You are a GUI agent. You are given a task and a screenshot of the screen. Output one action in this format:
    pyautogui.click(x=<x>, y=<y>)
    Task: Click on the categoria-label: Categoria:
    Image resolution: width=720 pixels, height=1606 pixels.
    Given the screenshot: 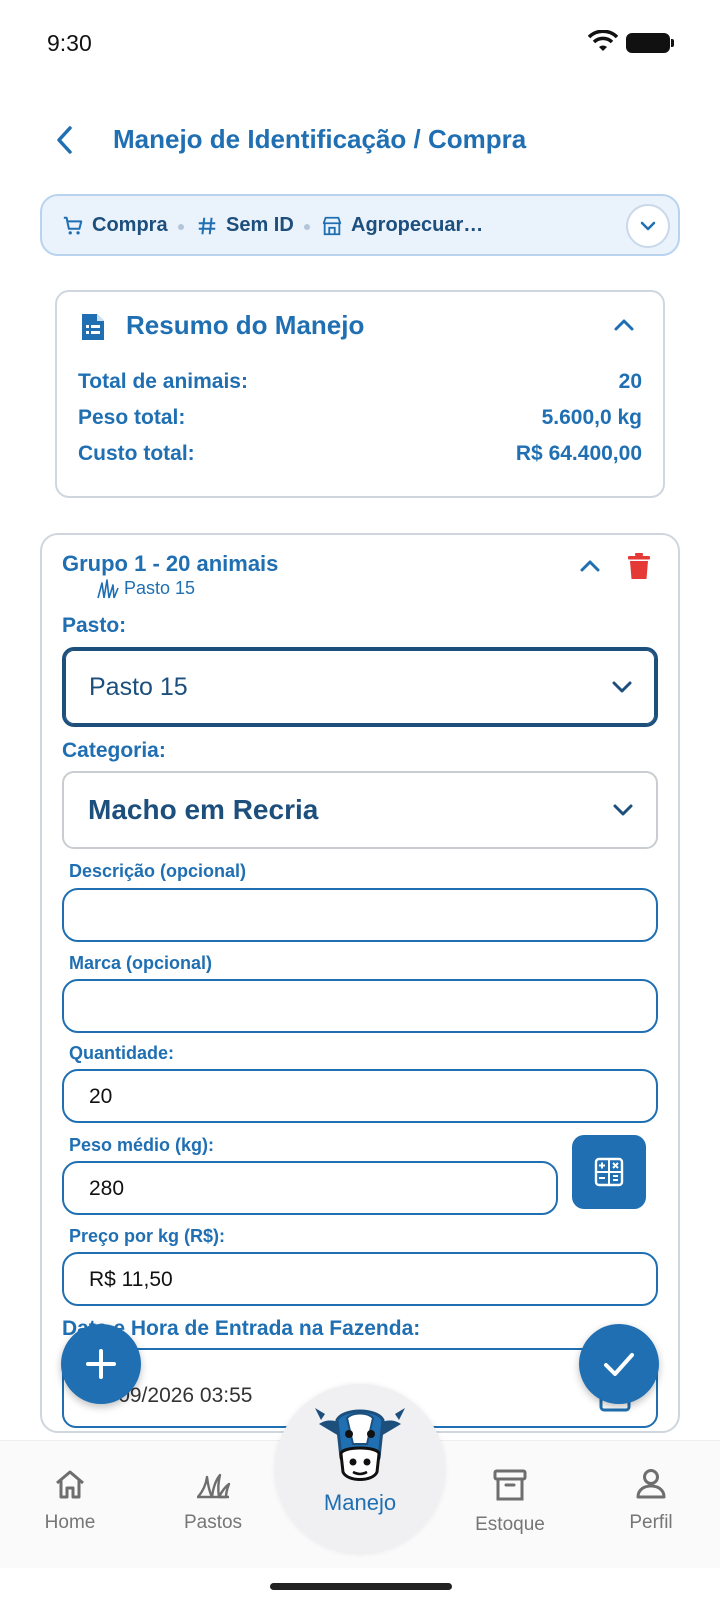 What is the action you would take?
    pyautogui.click(x=114, y=750)
    